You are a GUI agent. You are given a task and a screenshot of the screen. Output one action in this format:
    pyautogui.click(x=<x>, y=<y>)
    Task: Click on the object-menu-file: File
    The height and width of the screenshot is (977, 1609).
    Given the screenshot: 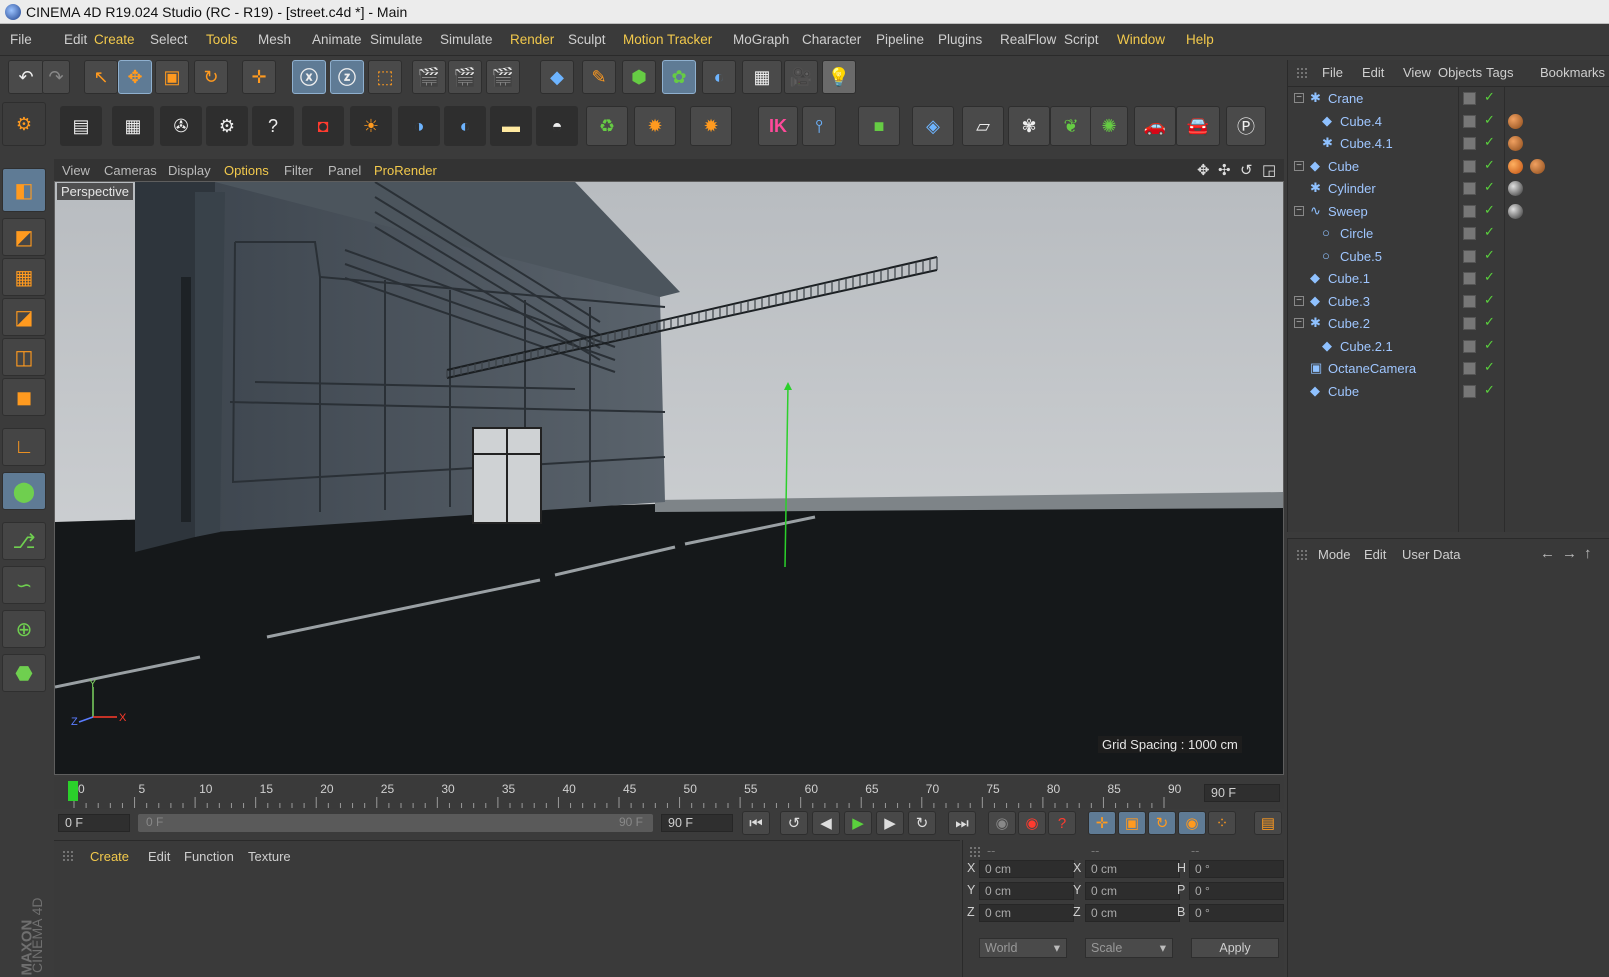 What is the action you would take?
    pyautogui.click(x=1332, y=72)
    